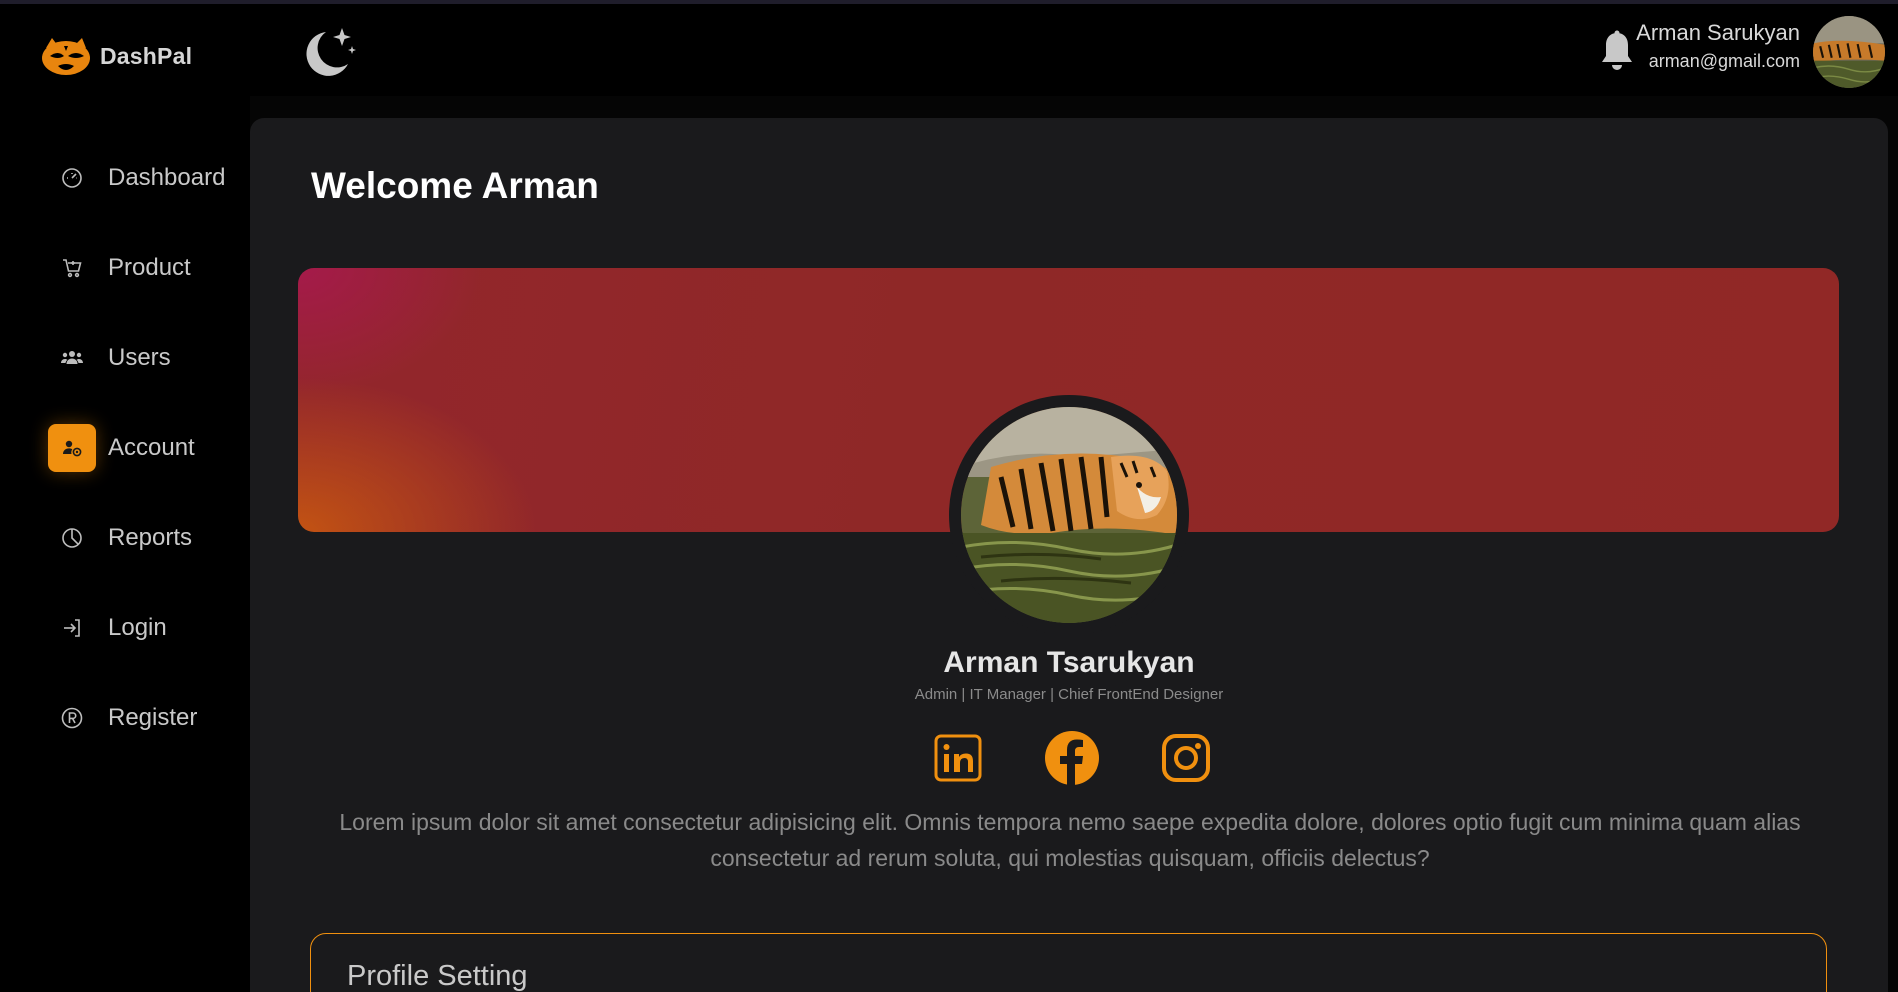 The image size is (1898, 992). What do you see at coordinates (149, 267) in the screenshot?
I see `sidebar-item-label: Product` at bounding box center [149, 267].